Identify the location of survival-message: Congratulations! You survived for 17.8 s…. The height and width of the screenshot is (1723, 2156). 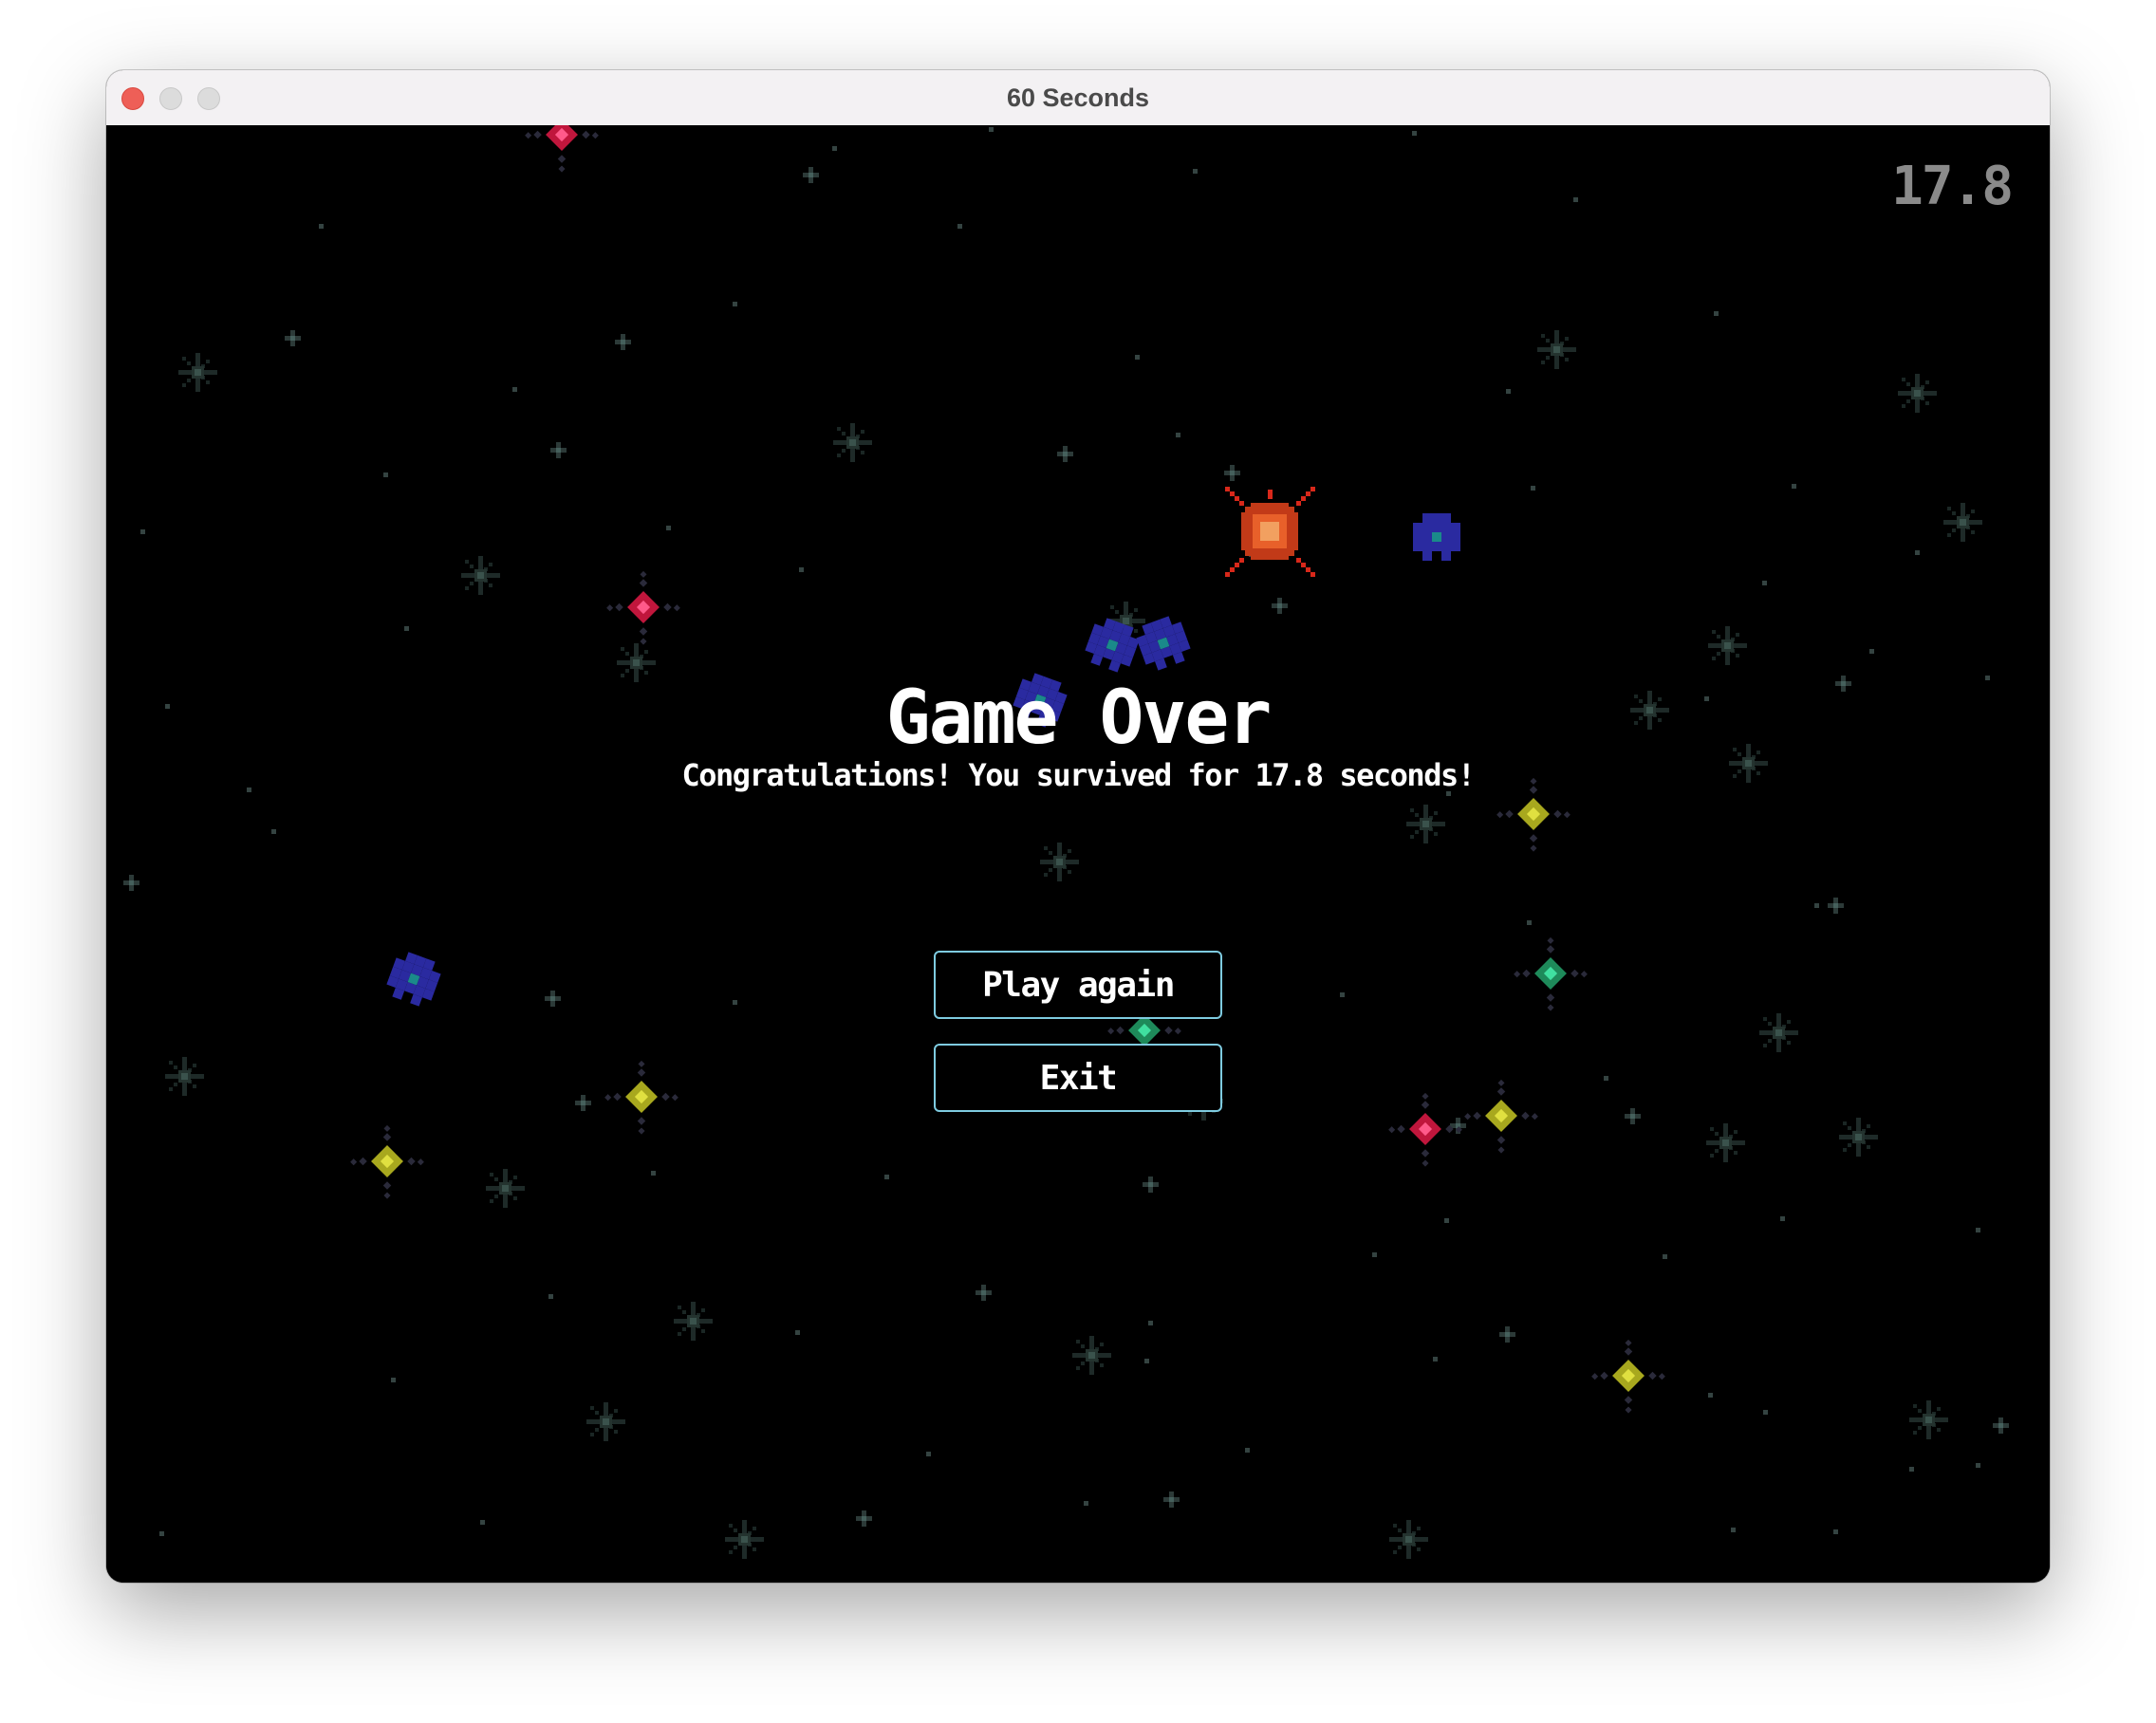
(1078, 775).